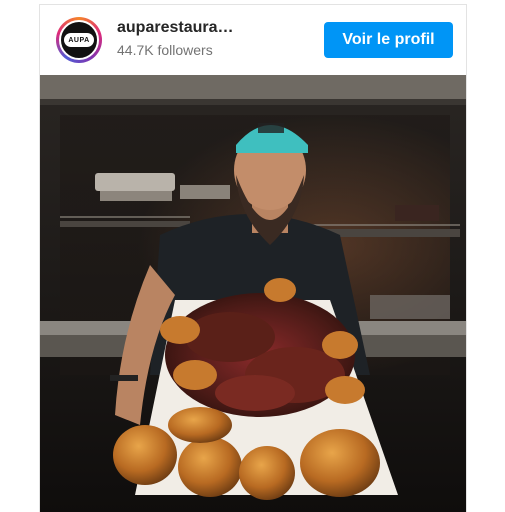 This screenshot has height=512, width=505. Describe the element at coordinates (388, 40) in the screenshot. I see `view-profile-button: Voir le profil` at that location.